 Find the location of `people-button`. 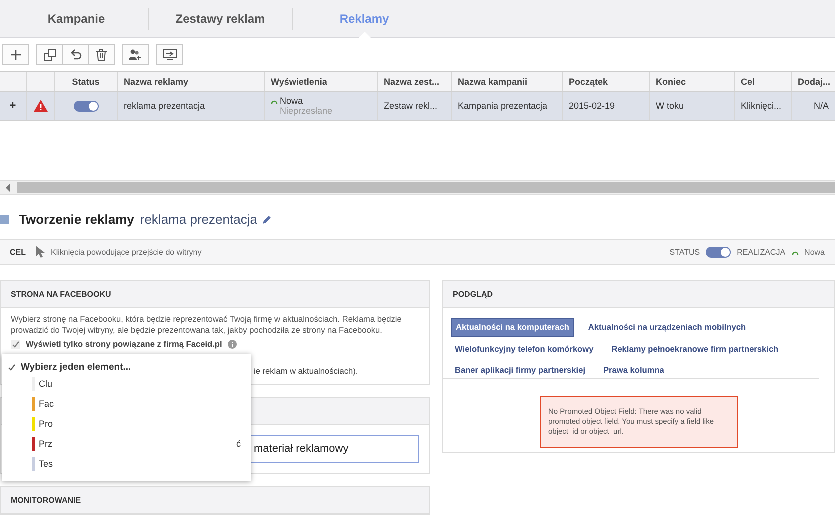

people-button is located at coordinates (135, 54).